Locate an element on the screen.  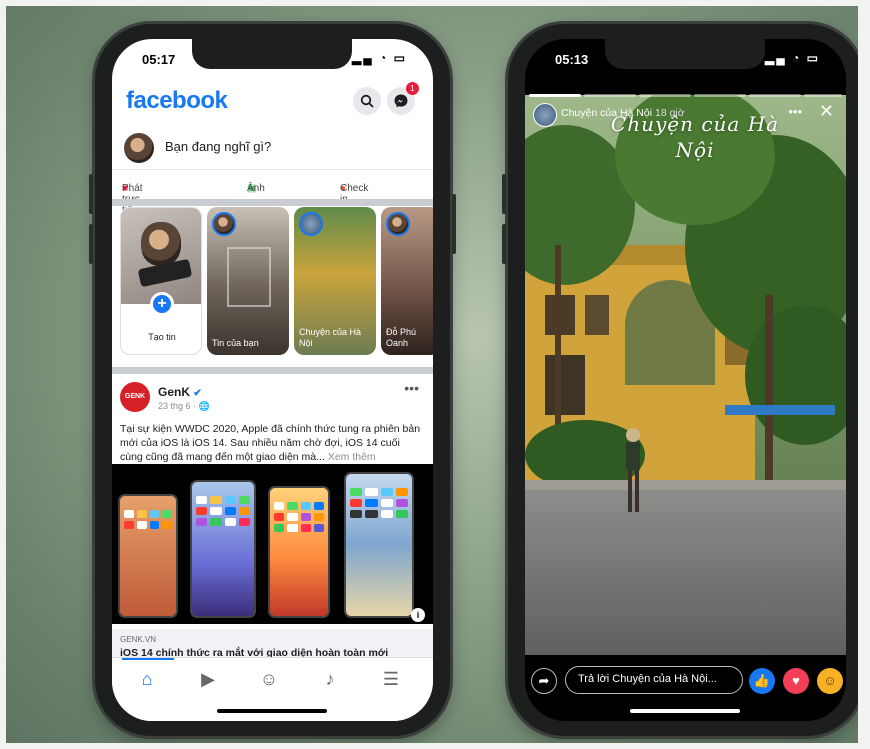
story-card: Đỗ Phú Oanh is located at coordinates (407, 281).